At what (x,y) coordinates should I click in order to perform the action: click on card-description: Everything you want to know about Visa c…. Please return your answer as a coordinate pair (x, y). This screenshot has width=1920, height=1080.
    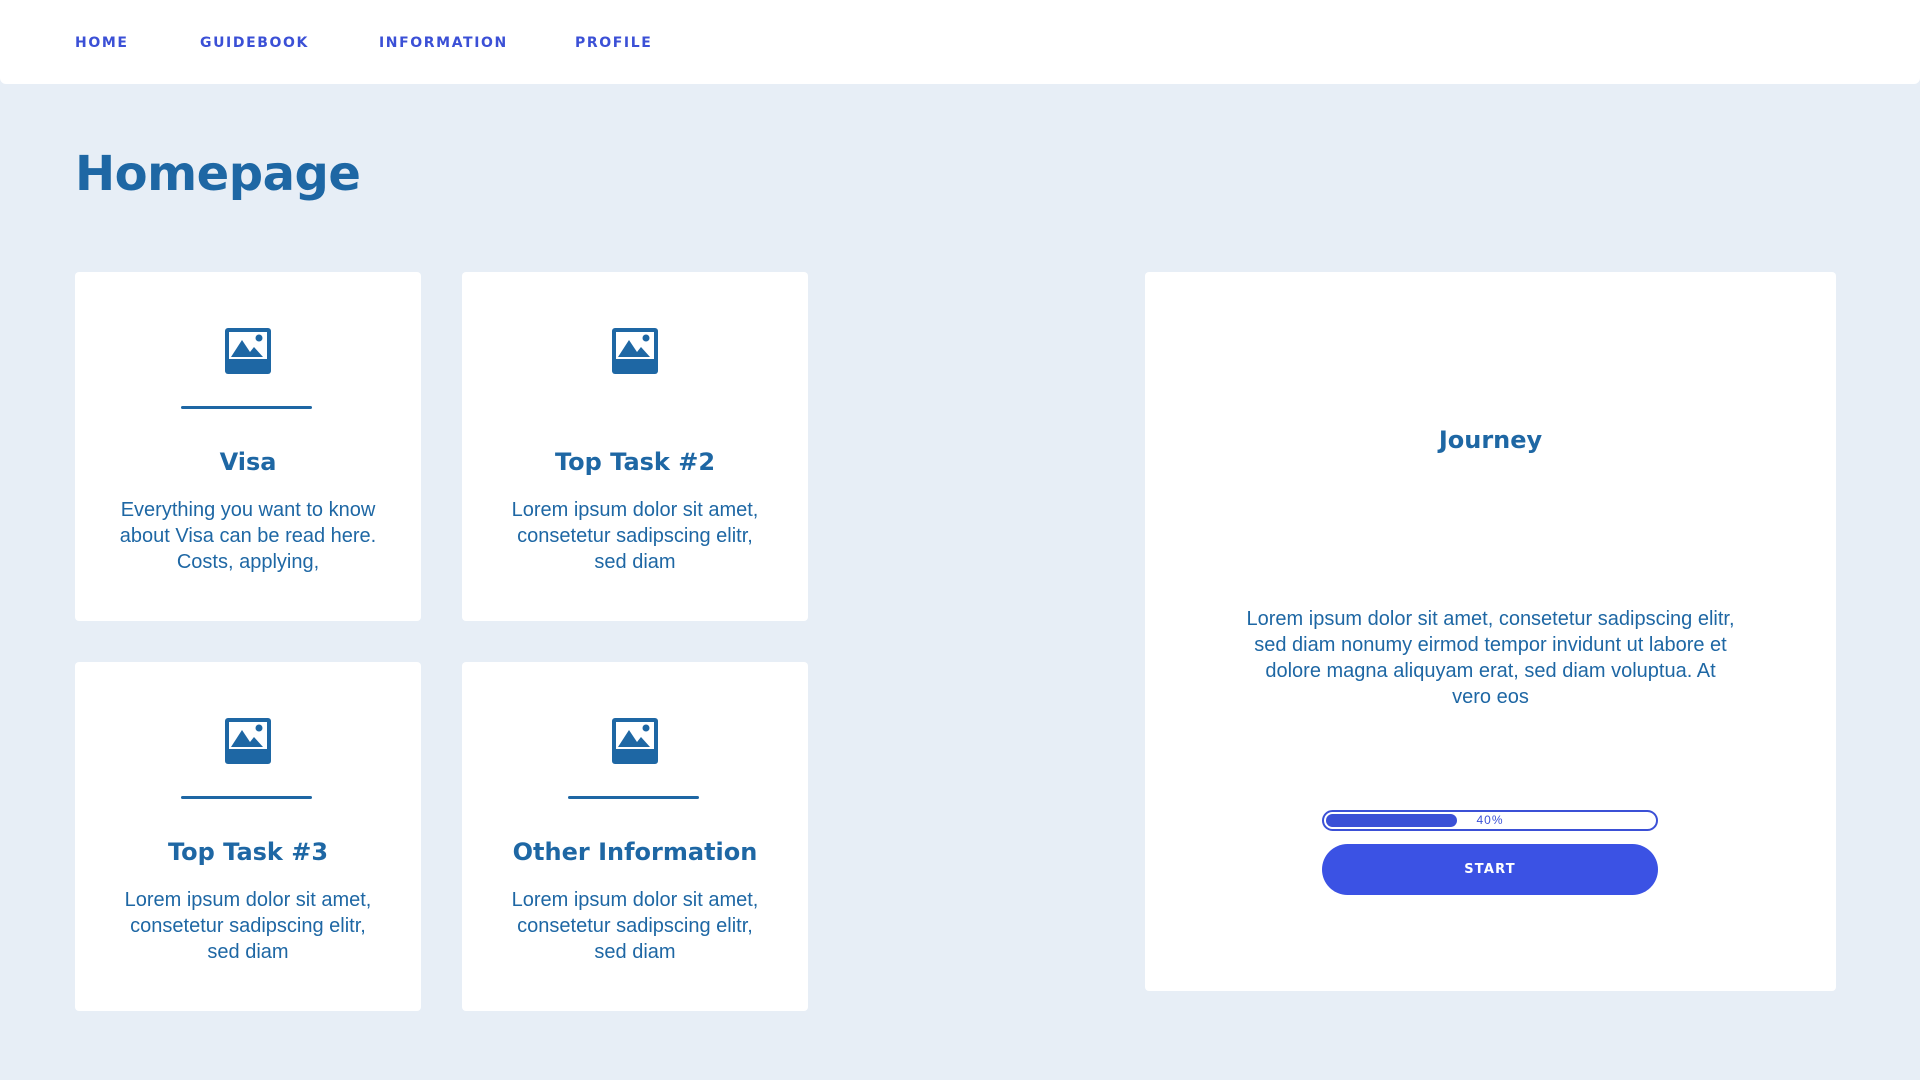
    Looking at the image, I should click on (248, 536).